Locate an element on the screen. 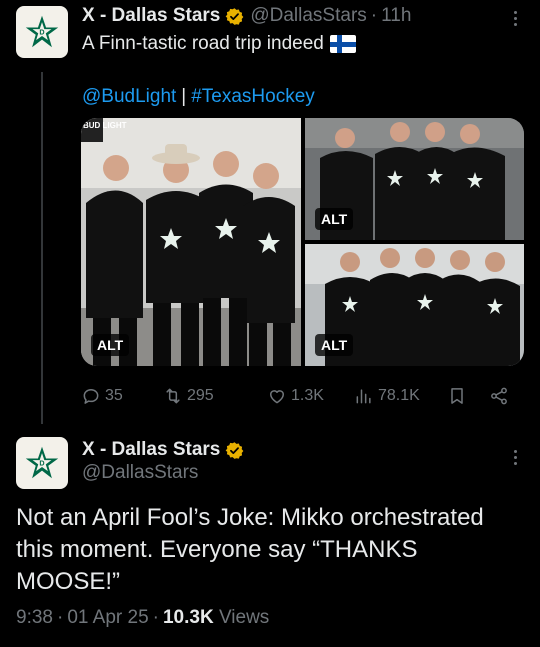  post-time: 9:38 is located at coordinates (34, 617).